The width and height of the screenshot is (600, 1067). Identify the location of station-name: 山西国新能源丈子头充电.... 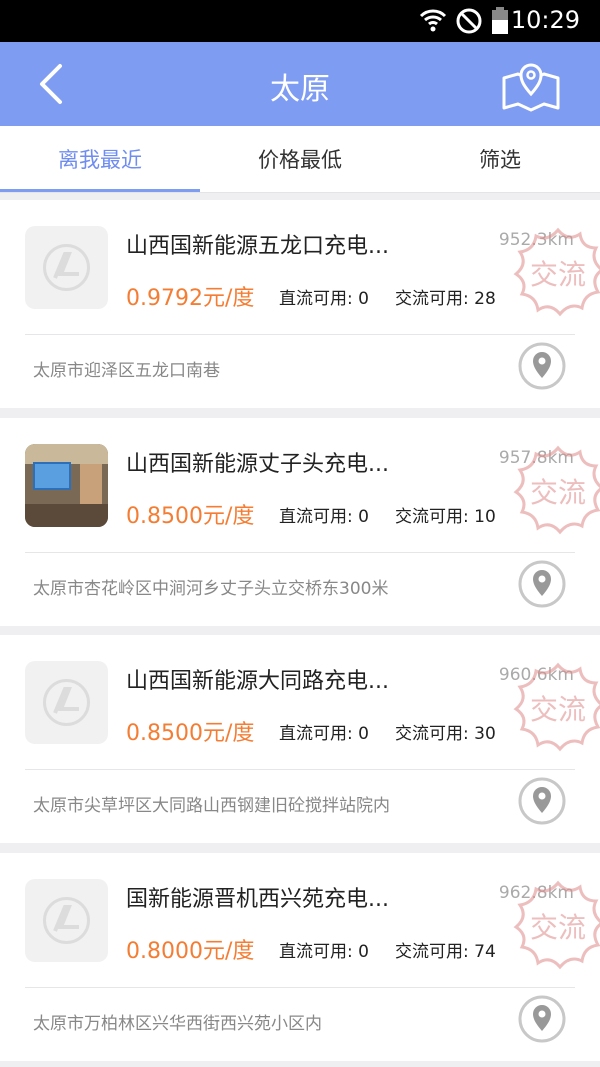
(257, 464).